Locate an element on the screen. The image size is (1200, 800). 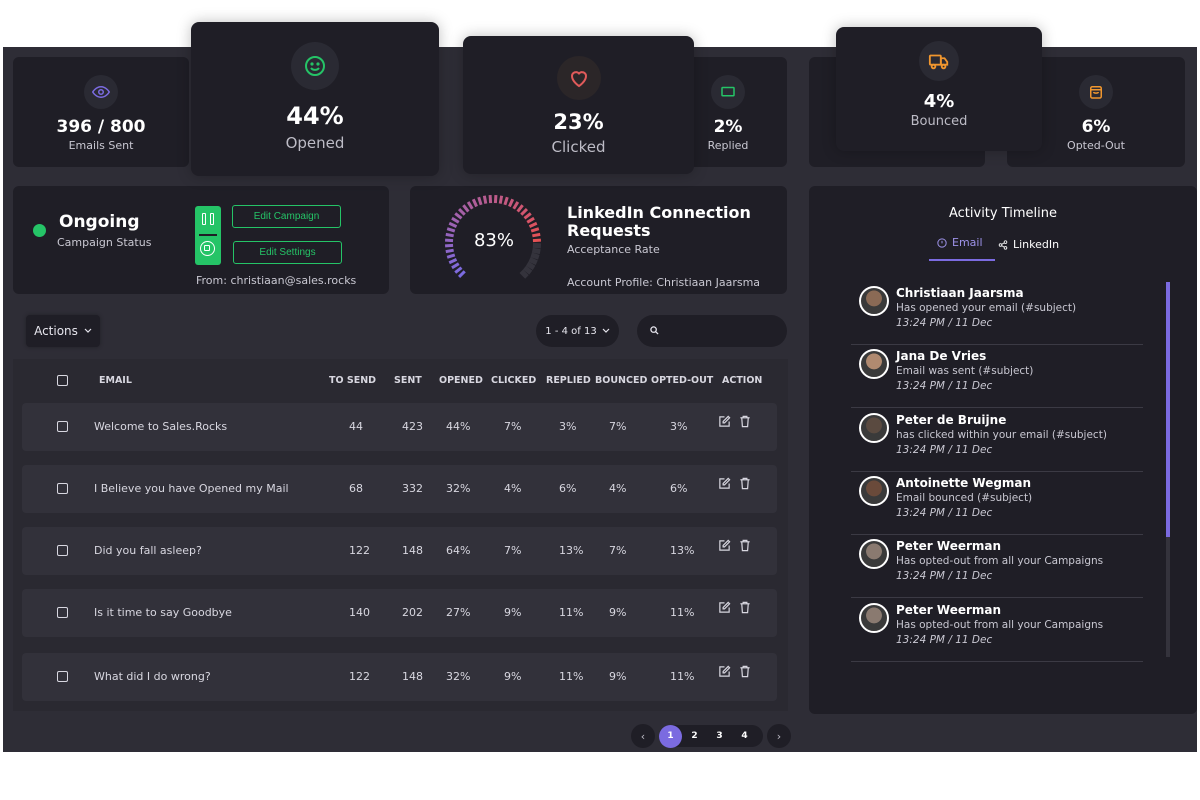
tab-email-label: Email is located at coordinates (967, 242).